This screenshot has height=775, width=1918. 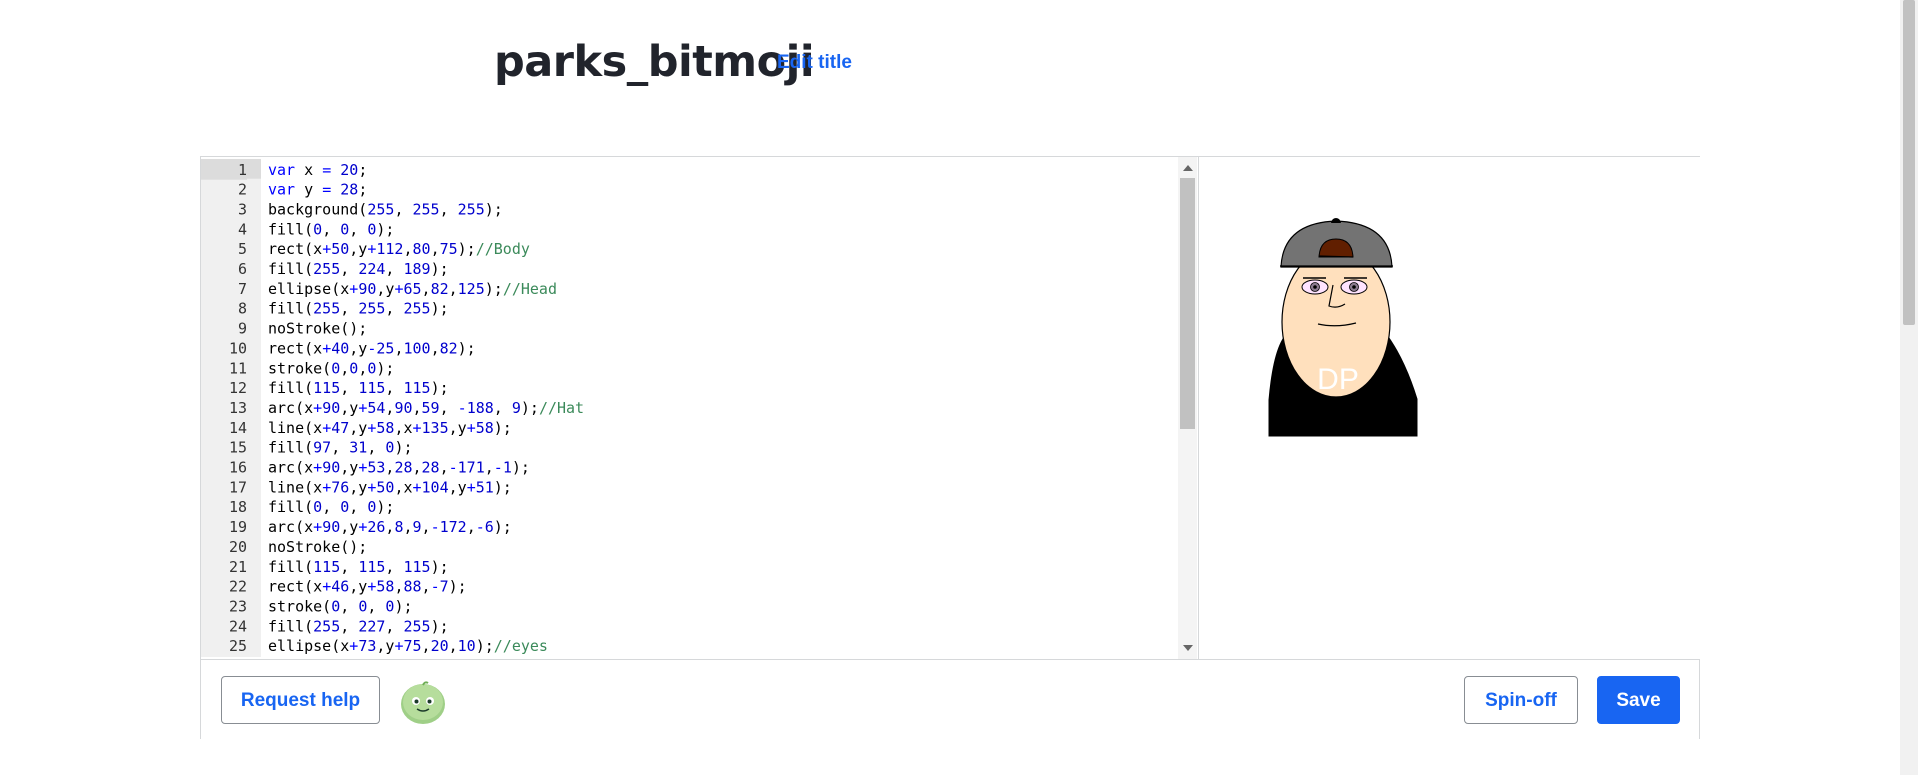 I want to click on line-number: 15, so click(x=237, y=447).